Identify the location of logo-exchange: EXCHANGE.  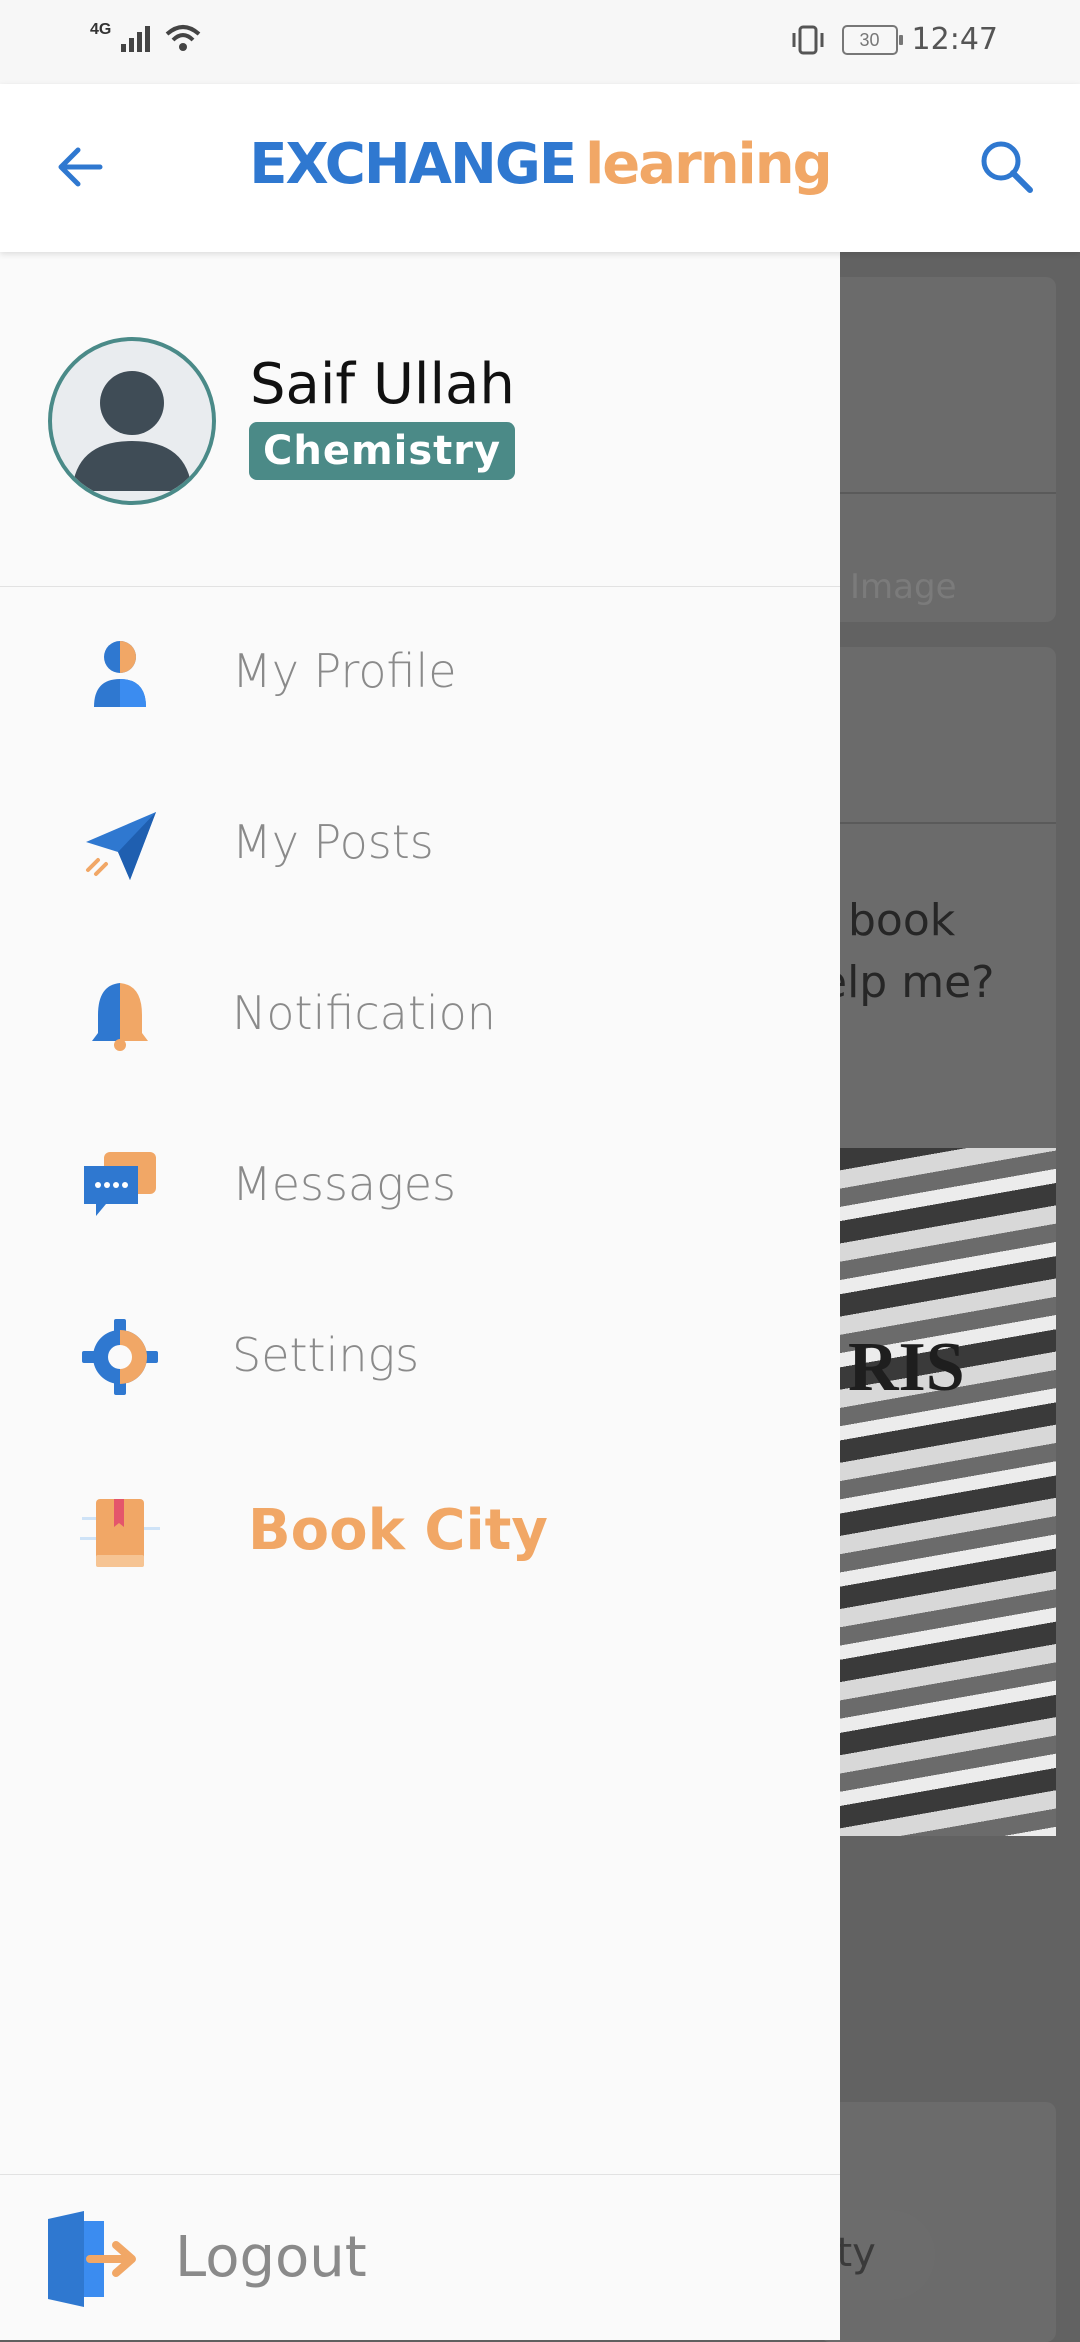
(413, 164).